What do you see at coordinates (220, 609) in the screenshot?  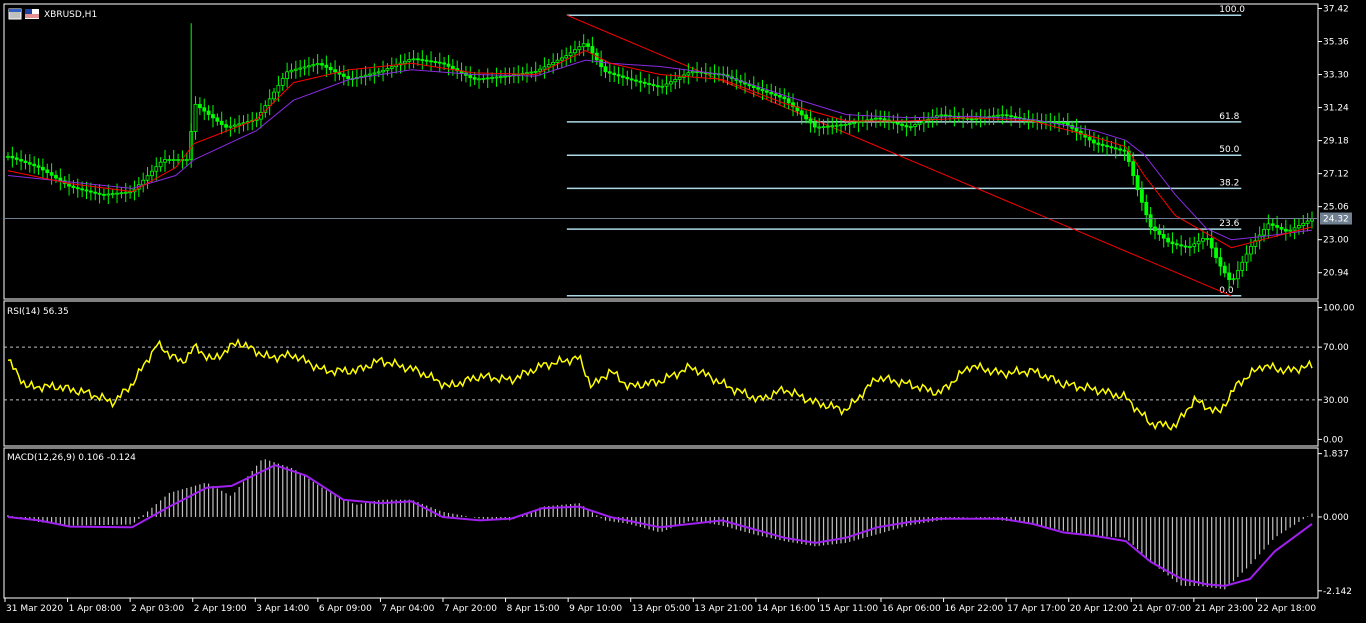 I see `time-tick-label: 2 Apr 19:00` at bounding box center [220, 609].